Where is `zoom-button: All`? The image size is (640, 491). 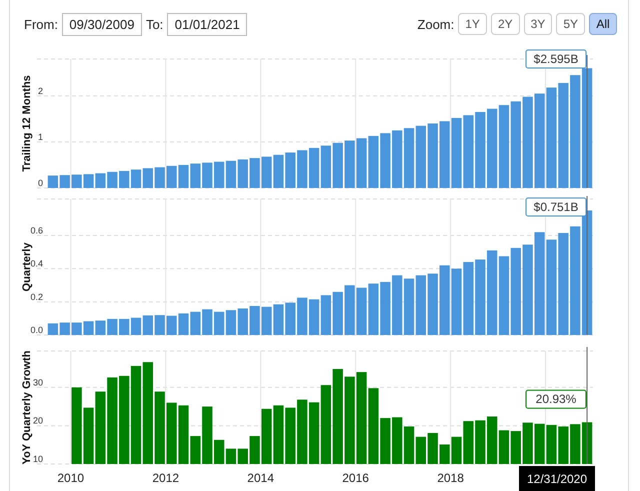
zoom-button: All is located at coordinates (603, 24).